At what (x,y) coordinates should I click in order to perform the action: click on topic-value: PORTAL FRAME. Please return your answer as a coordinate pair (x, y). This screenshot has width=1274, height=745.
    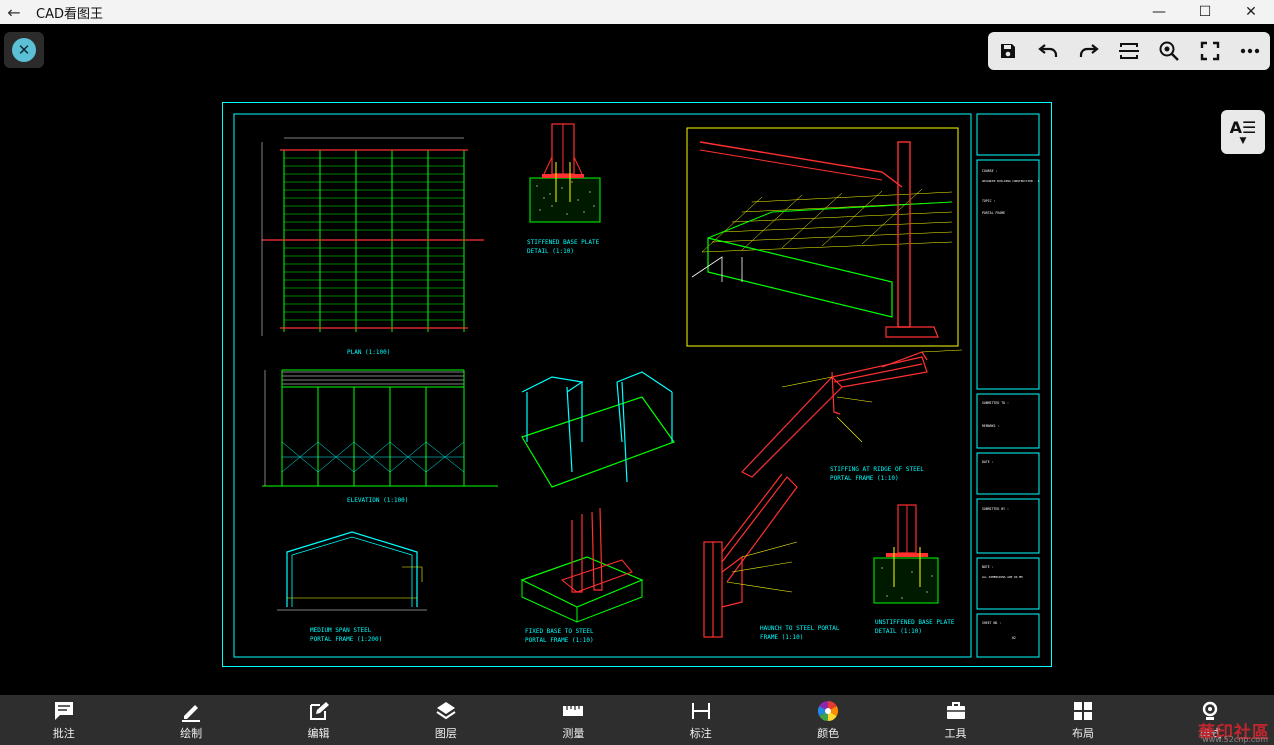
    Looking at the image, I should click on (993, 213).